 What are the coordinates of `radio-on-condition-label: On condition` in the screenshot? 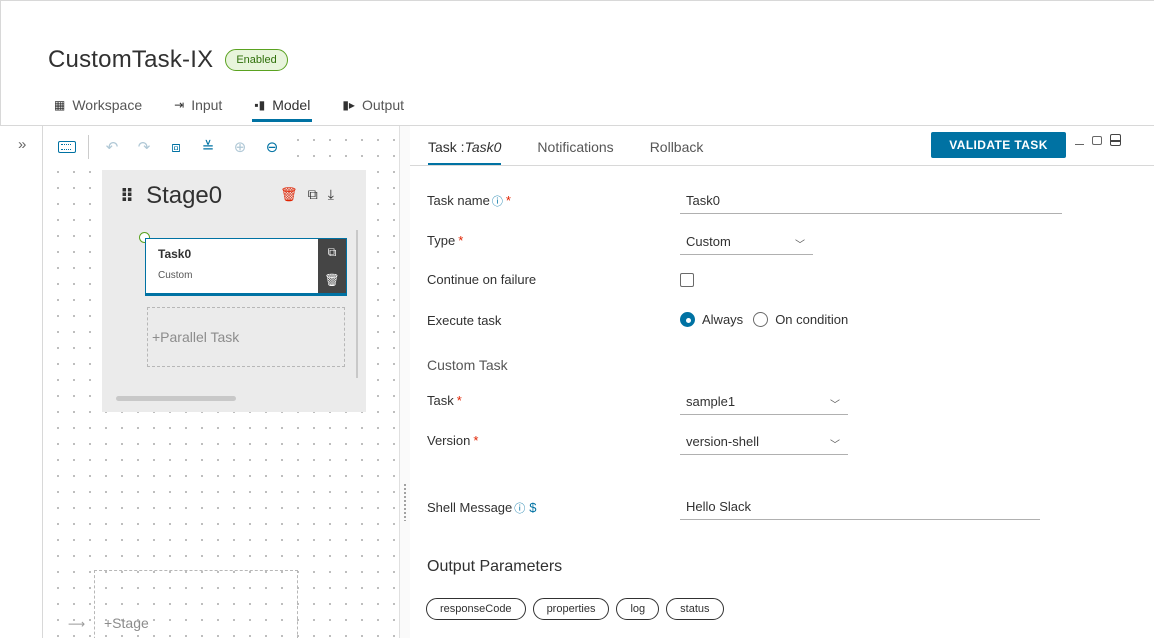 It's located at (812, 319).